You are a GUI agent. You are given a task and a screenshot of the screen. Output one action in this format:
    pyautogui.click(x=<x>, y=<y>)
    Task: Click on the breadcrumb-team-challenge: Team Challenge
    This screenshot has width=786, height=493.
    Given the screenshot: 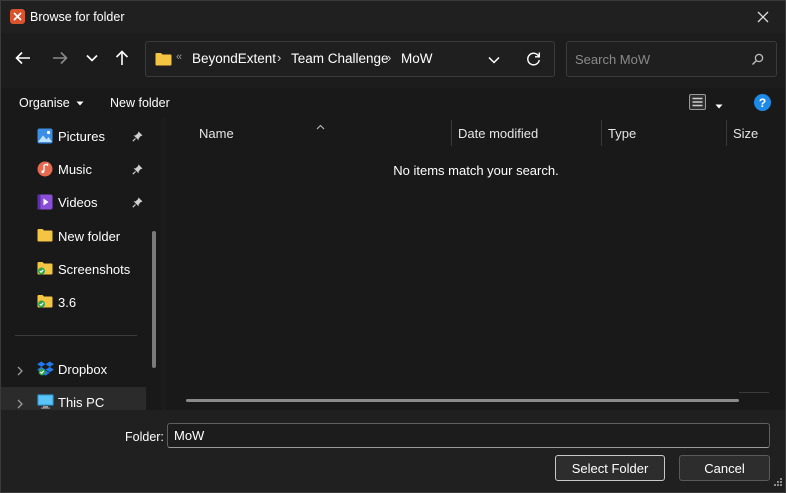 What is the action you would take?
    pyautogui.click(x=340, y=58)
    